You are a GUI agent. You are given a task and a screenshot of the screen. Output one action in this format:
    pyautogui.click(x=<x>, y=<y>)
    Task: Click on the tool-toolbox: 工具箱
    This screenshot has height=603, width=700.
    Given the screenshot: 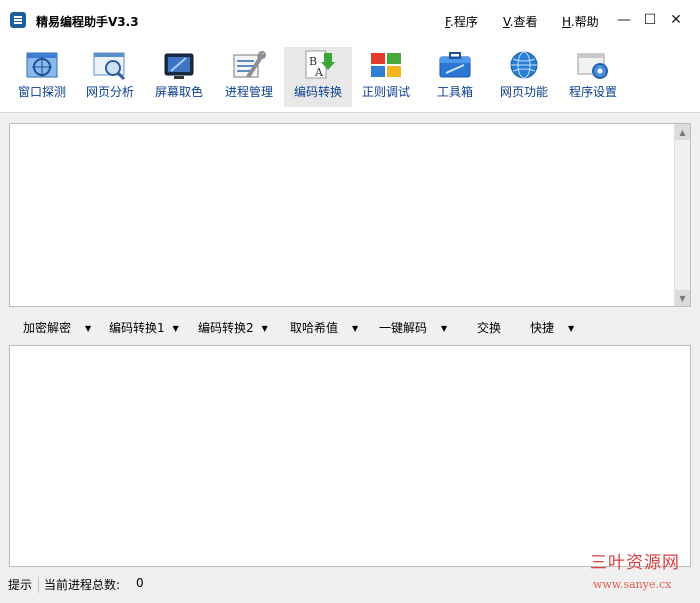 What is the action you would take?
    pyautogui.click(x=455, y=77)
    